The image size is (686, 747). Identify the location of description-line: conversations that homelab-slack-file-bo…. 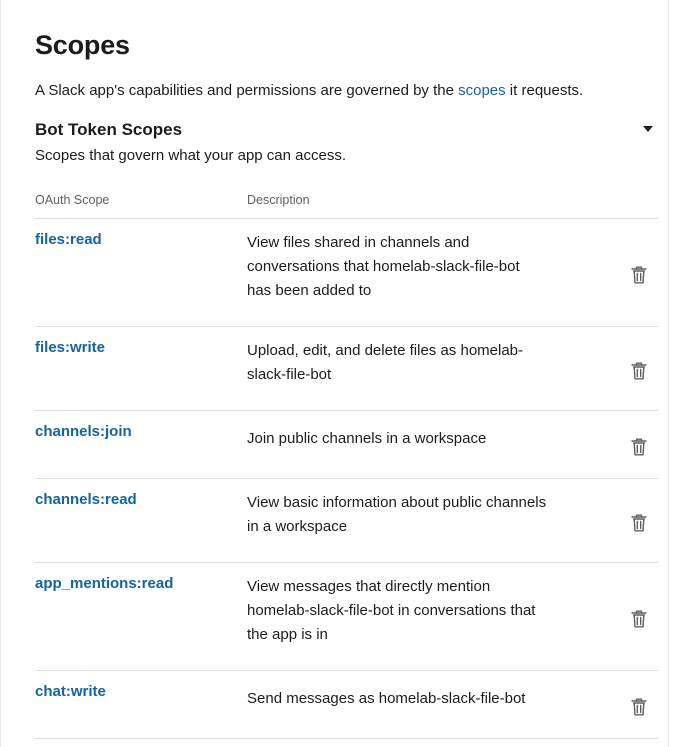
(383, 266).